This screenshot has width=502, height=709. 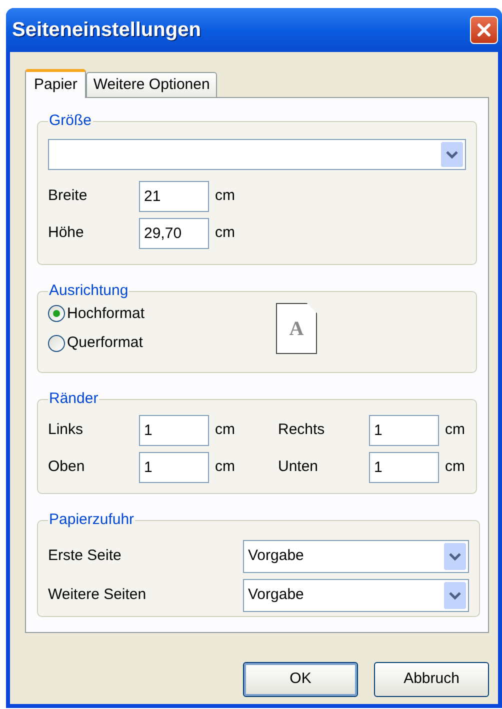 What do you see at coordinates (106, 30) in the screenshot?
I see `window-title: Seiteneinstellungen` at bounding box center [106, 30].